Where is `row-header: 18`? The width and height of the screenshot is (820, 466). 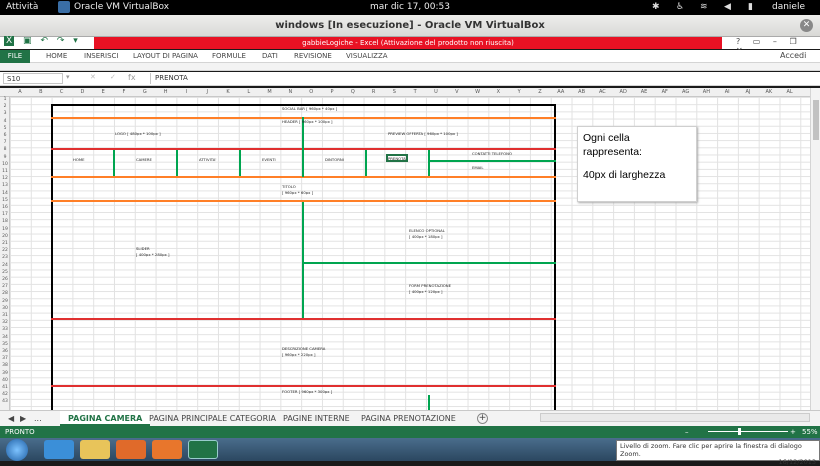 row-header: 18 is located at coordinates (5, 221).